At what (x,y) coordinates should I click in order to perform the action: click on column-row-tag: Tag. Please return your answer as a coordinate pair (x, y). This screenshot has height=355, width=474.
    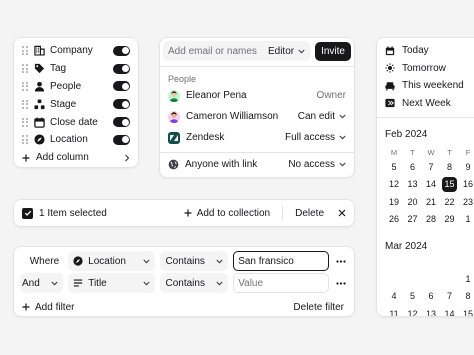
    Looking at the image, I should click on (76, 69).